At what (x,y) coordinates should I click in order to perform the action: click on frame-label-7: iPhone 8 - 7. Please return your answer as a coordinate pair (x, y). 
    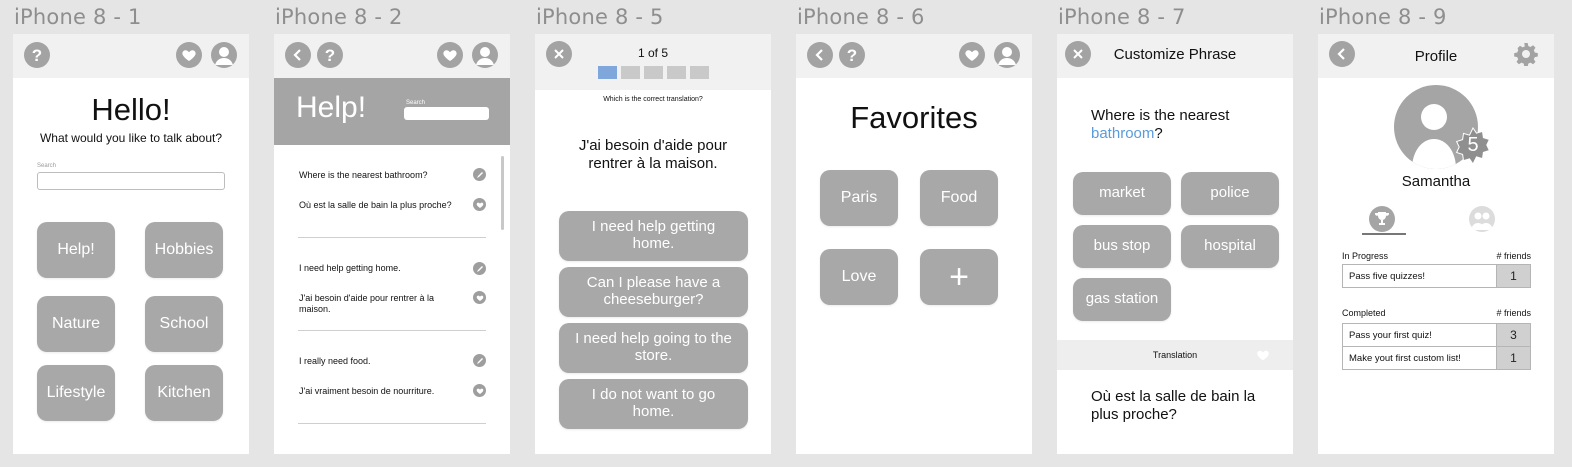
    Looking at the image, I should click on (1122, 17).